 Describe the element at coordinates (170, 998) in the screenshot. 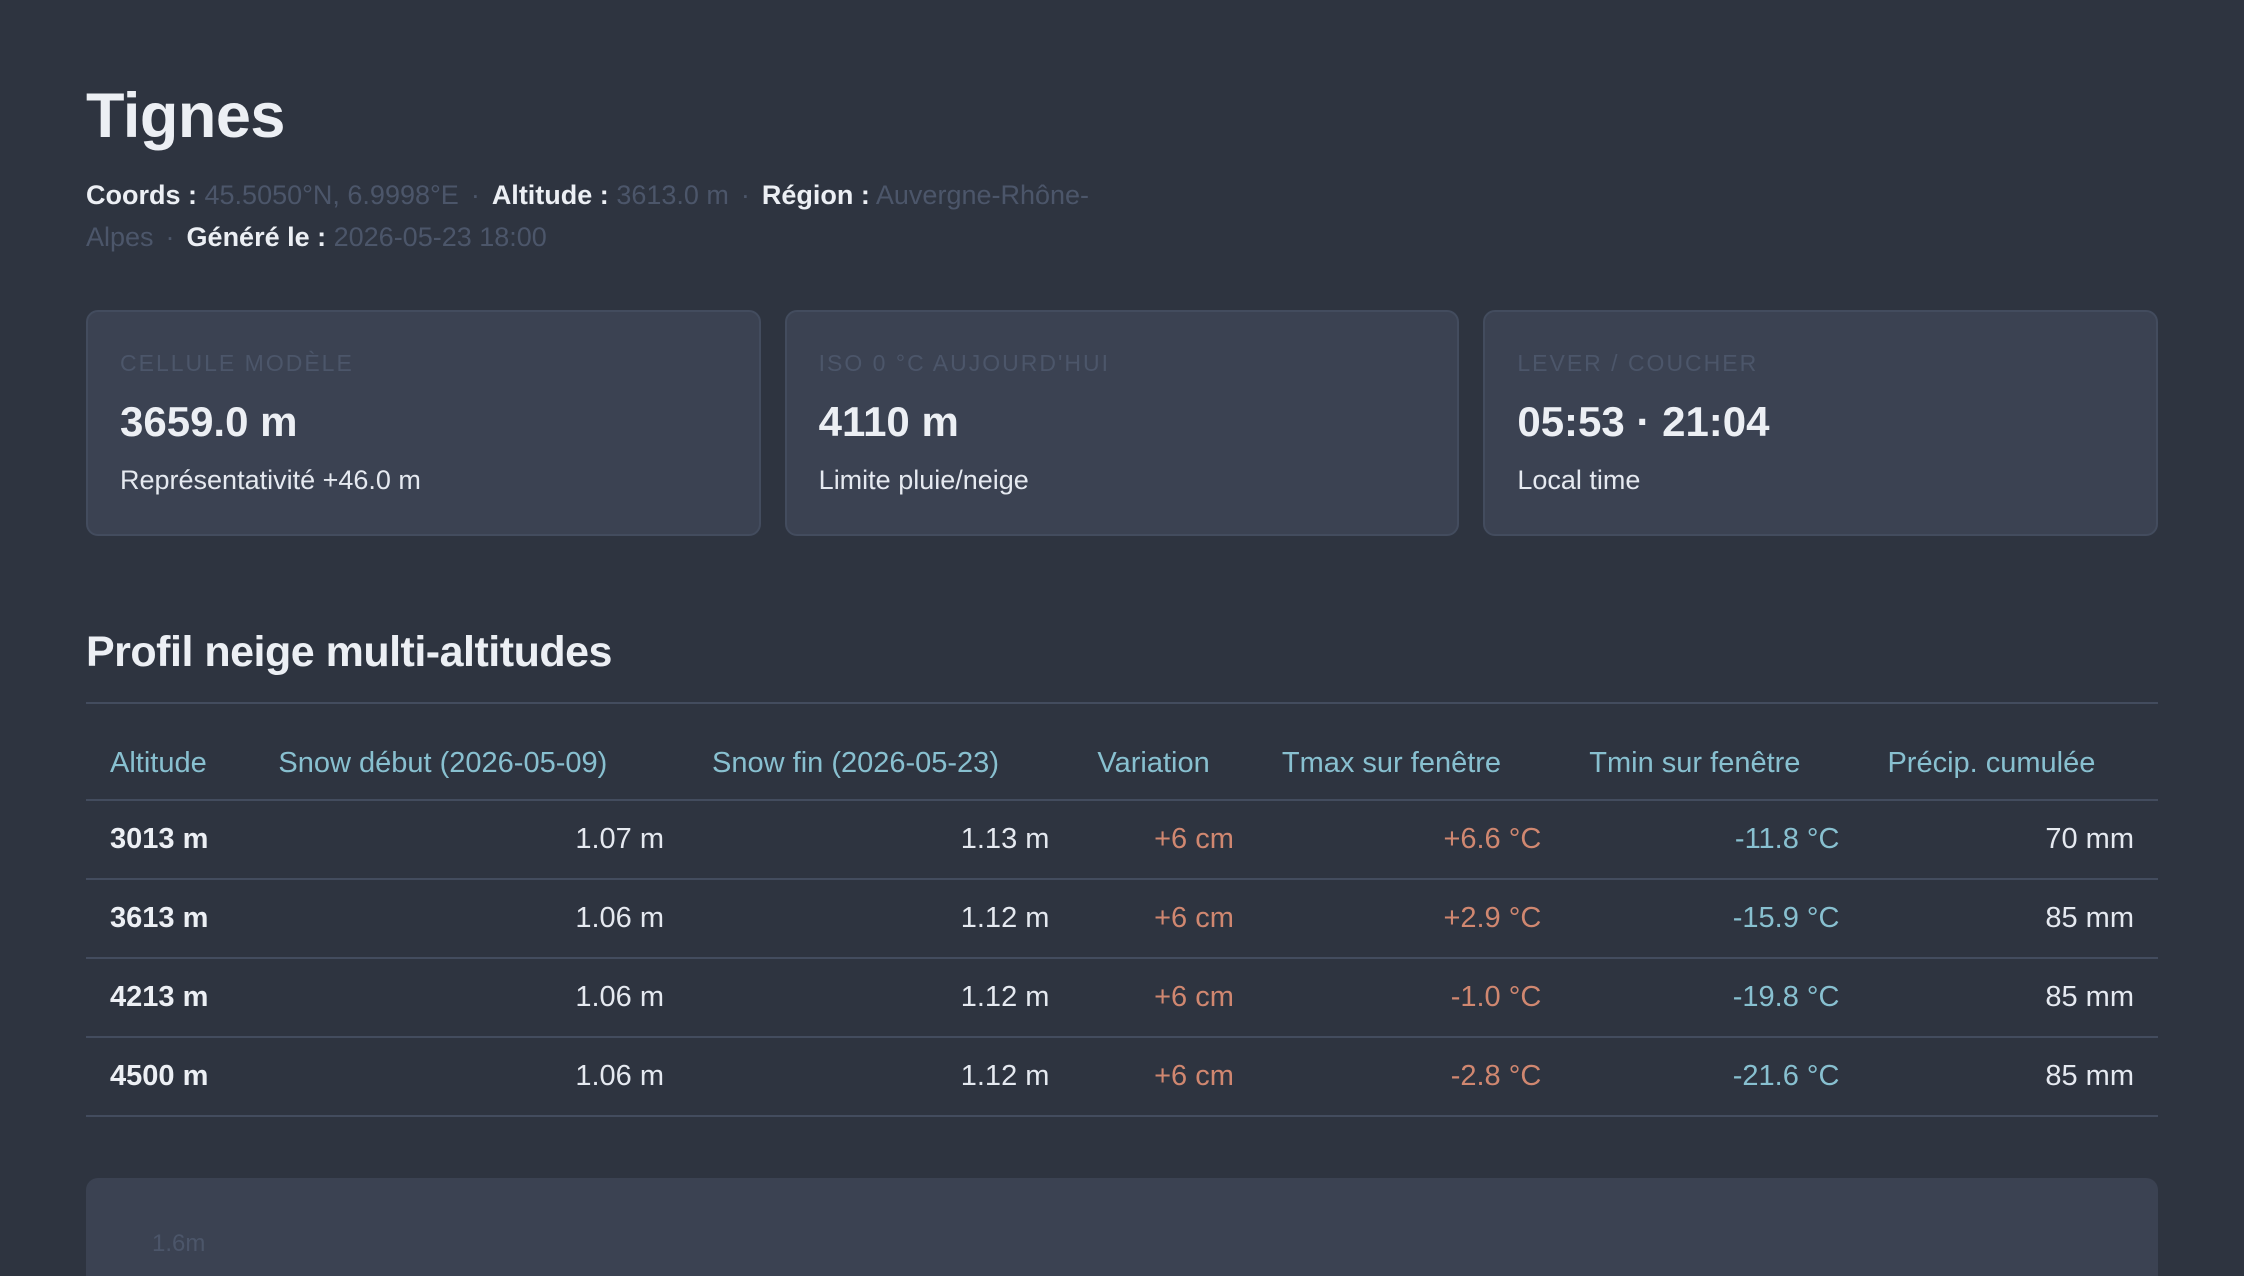

I see `cell-altitude: 4213 m` at that location.